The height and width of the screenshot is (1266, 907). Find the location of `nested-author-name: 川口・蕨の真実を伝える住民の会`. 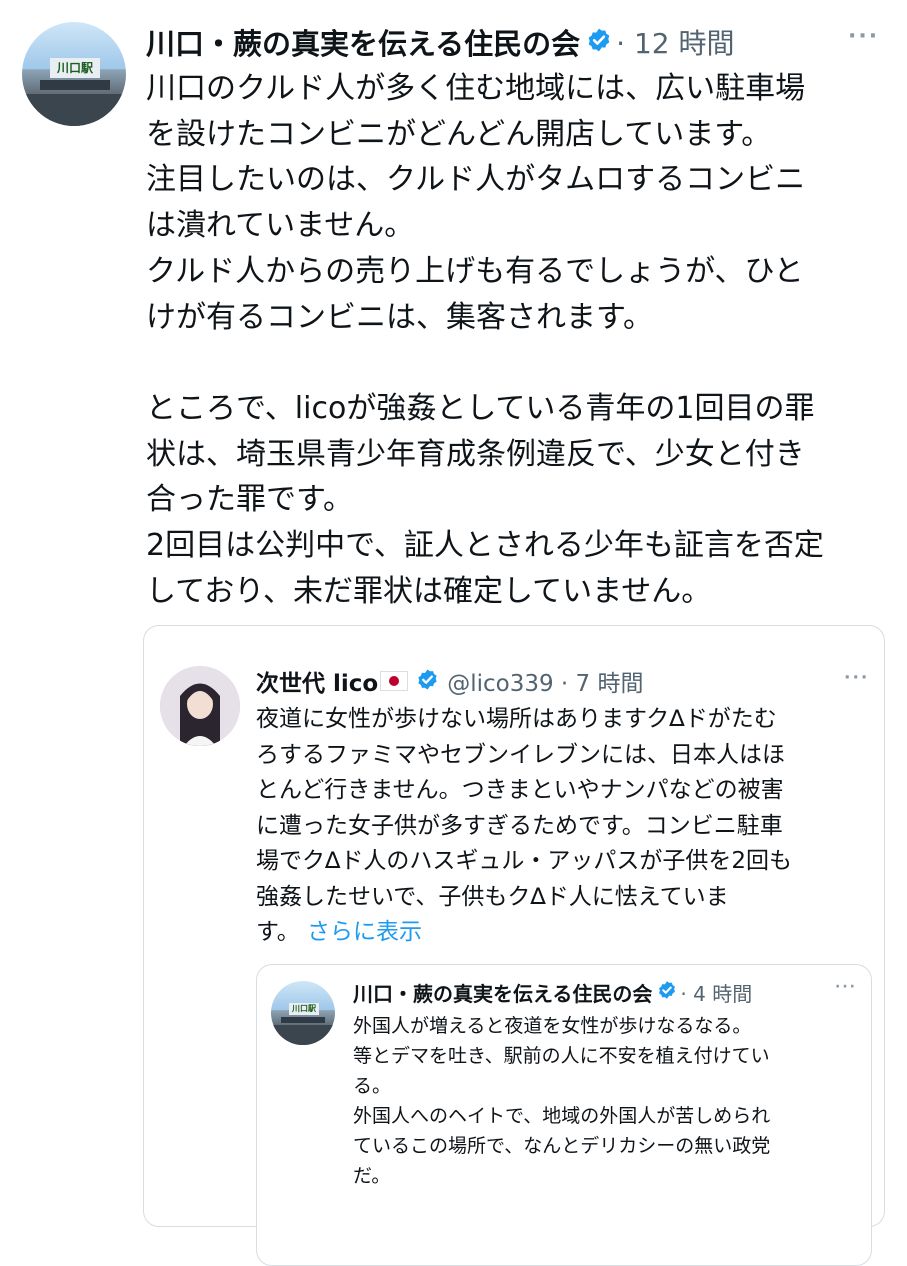

nested-author-name: 川口・蕨の真実を伝える住民の会 is located at coordinates (502, 992).